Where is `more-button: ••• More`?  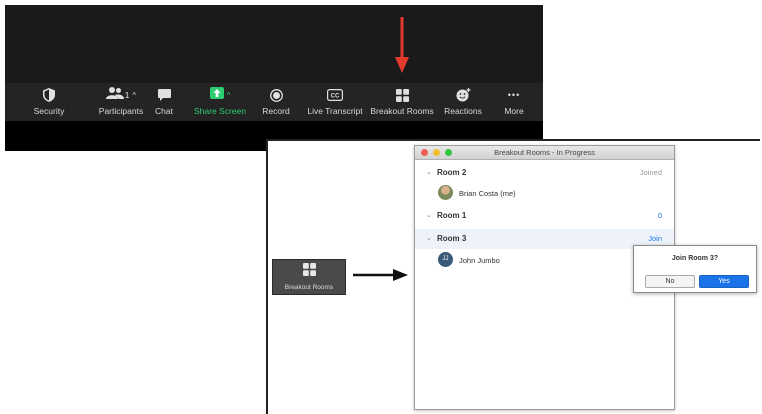
more-button: ••• More is located at coordinates (514, 101).